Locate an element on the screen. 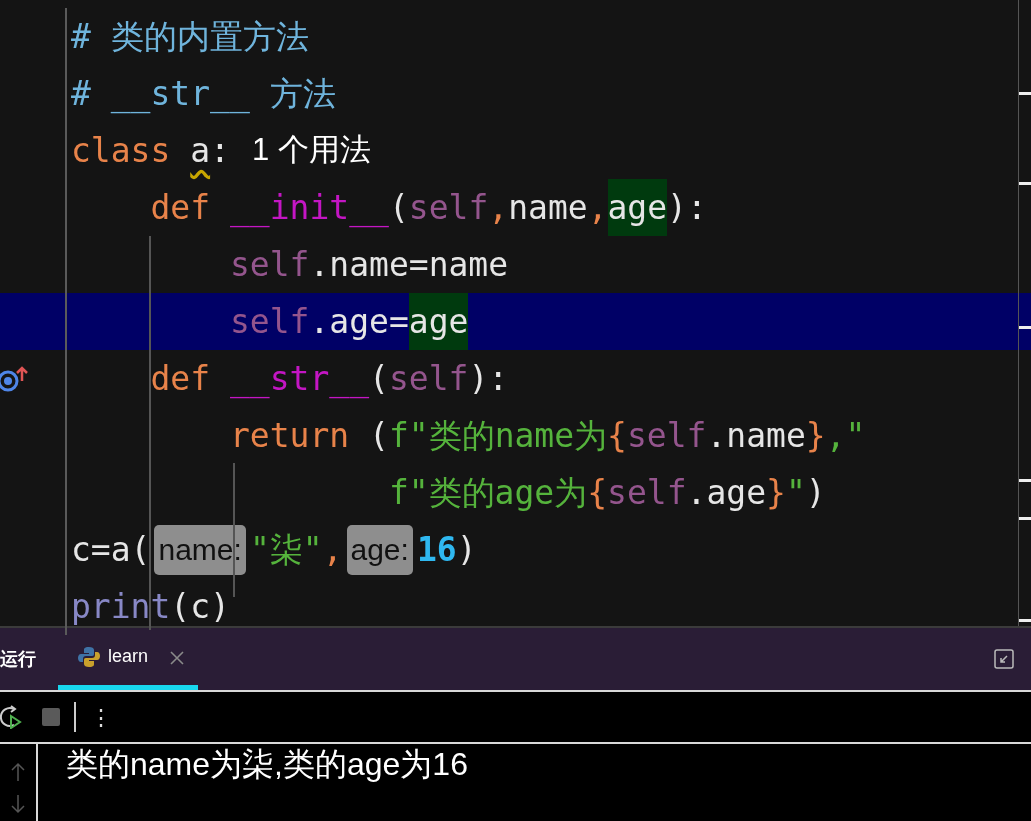 This screenshot has height=821, width=1031. override-icon is located at coordinates (15, 378).